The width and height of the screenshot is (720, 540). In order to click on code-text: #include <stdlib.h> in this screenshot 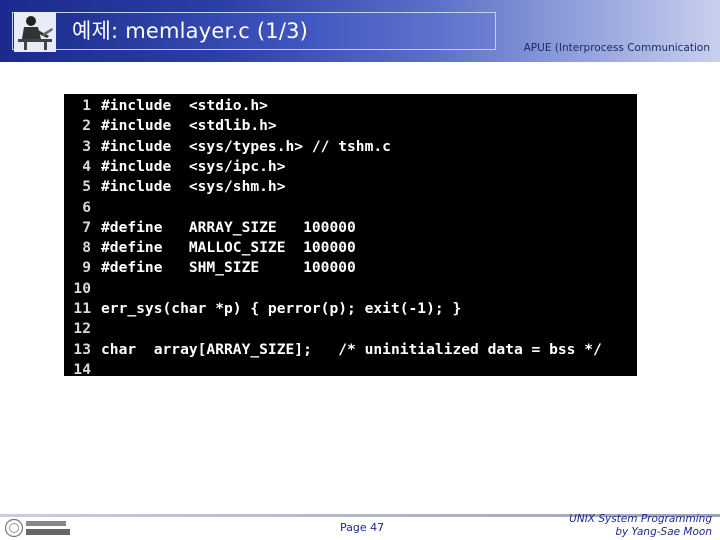, I will do `click(189, 126)`.